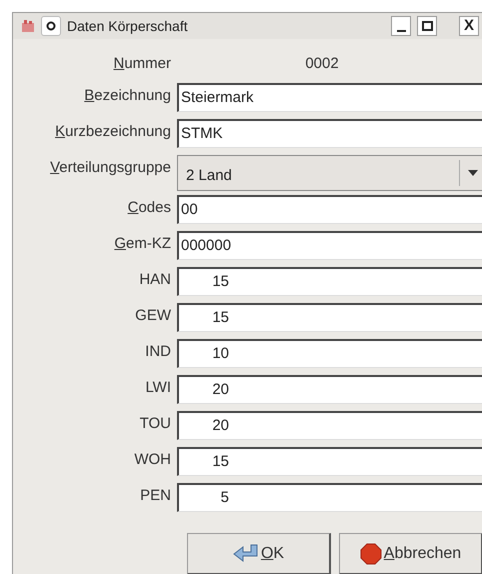 Image resolution: width=482 pixels, height=574 pixels. Describe the element at coordinates (401, 26) in the screenshot. I see `minimize-button` at that location.